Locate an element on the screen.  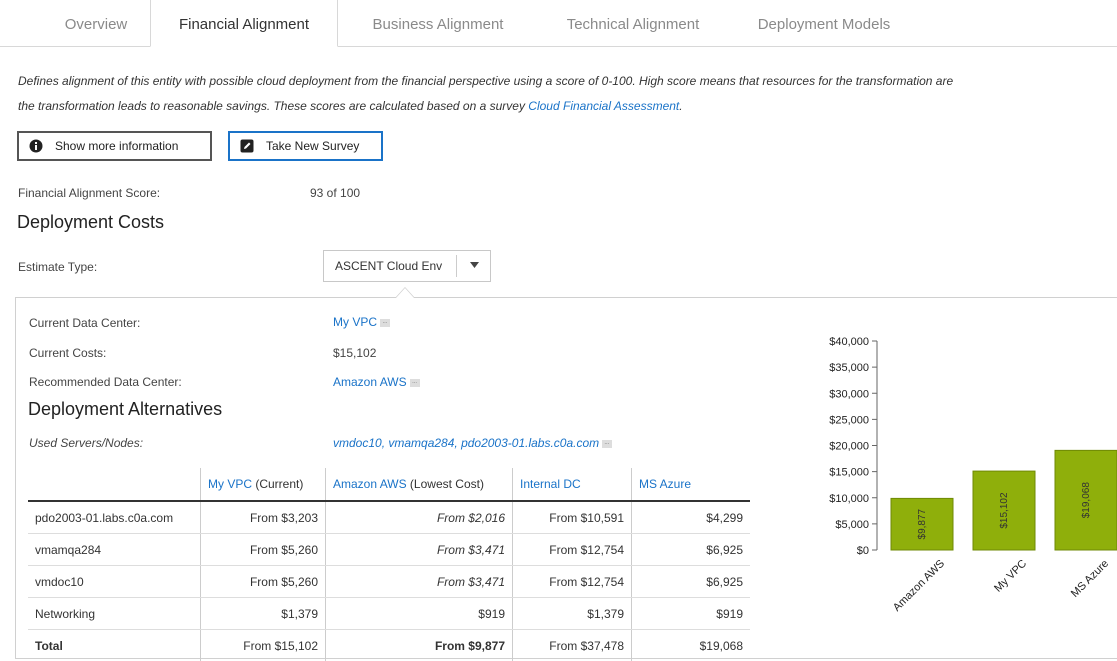
description-end: . is located at coordinates (680, 106).